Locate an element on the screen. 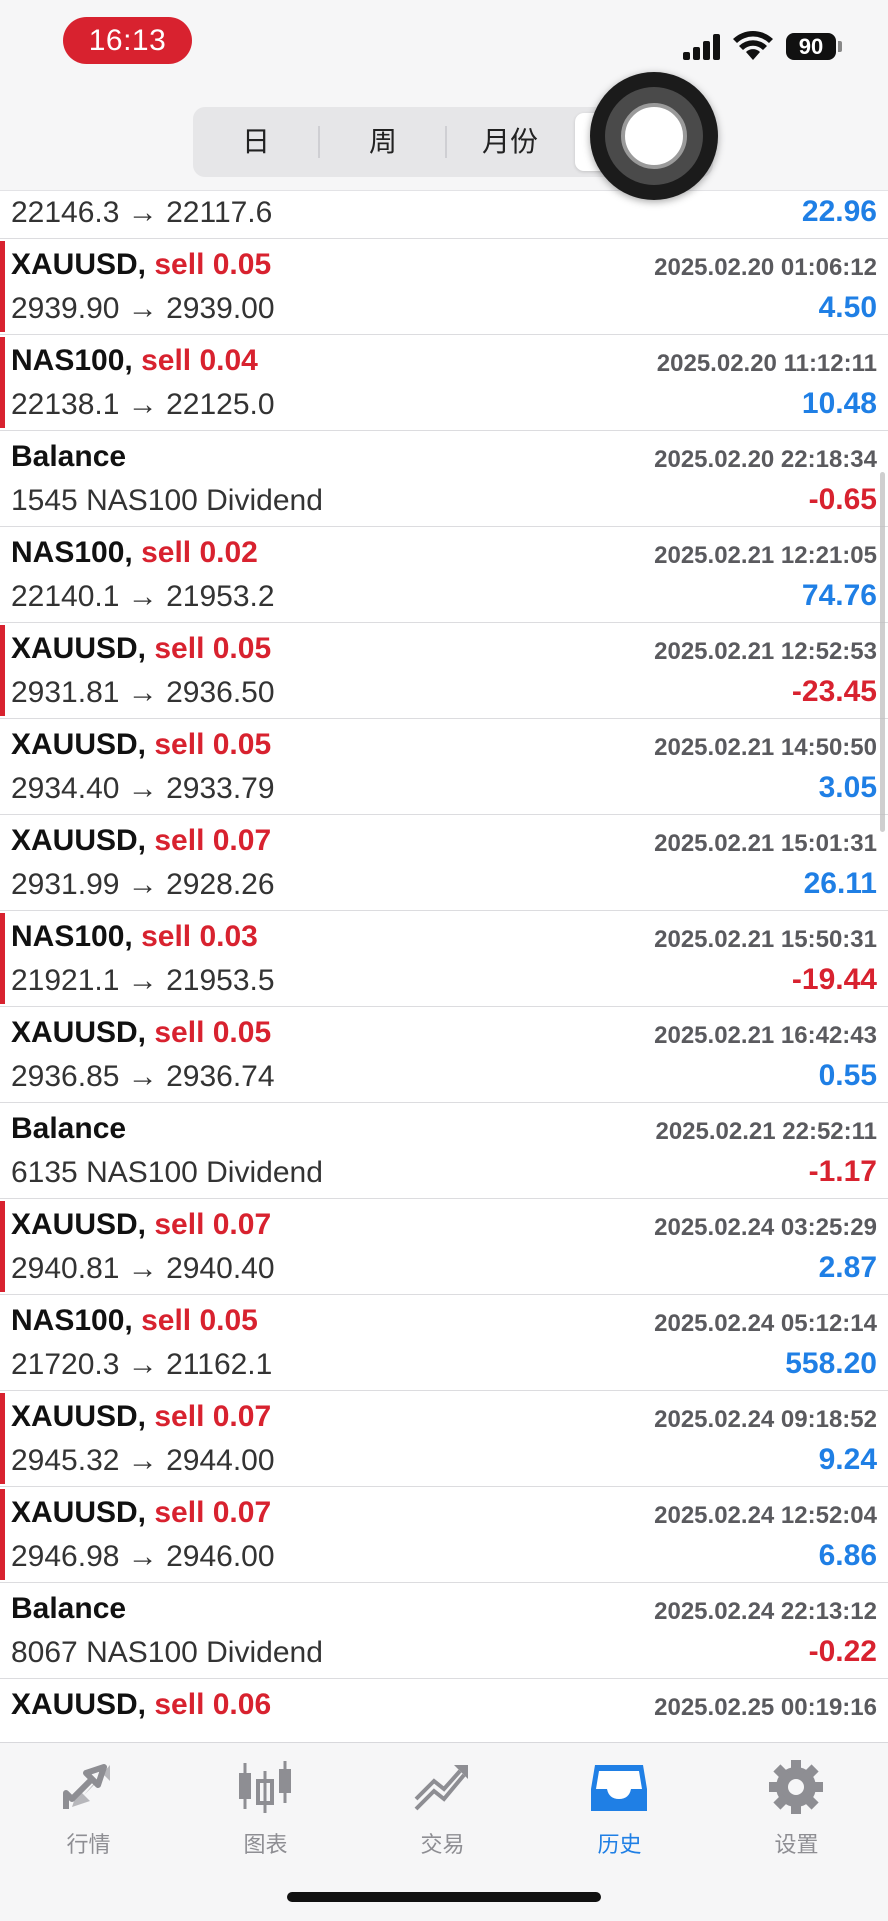 This screenshot has width=888, height=1921. row-profit: -19.44 is located at coordinates (834, 979).